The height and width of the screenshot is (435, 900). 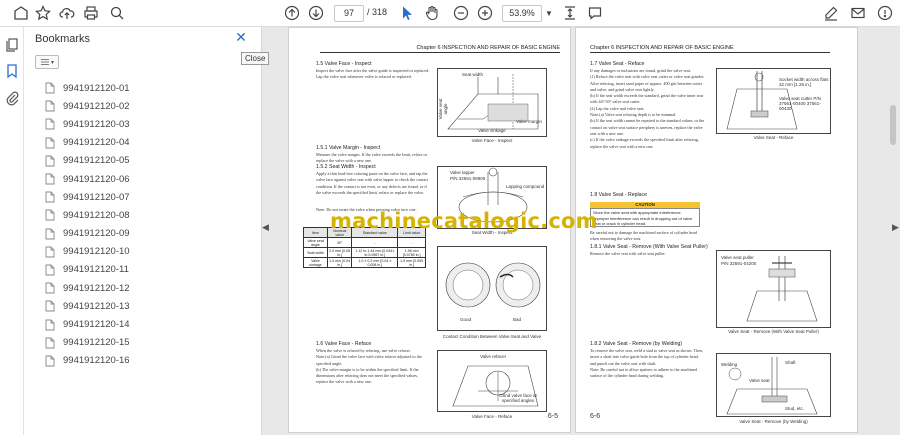 What do you see at coordinates (256, 249) in the screenshot?
I see `panel-scrollbar` at bounding box center [256, 249].